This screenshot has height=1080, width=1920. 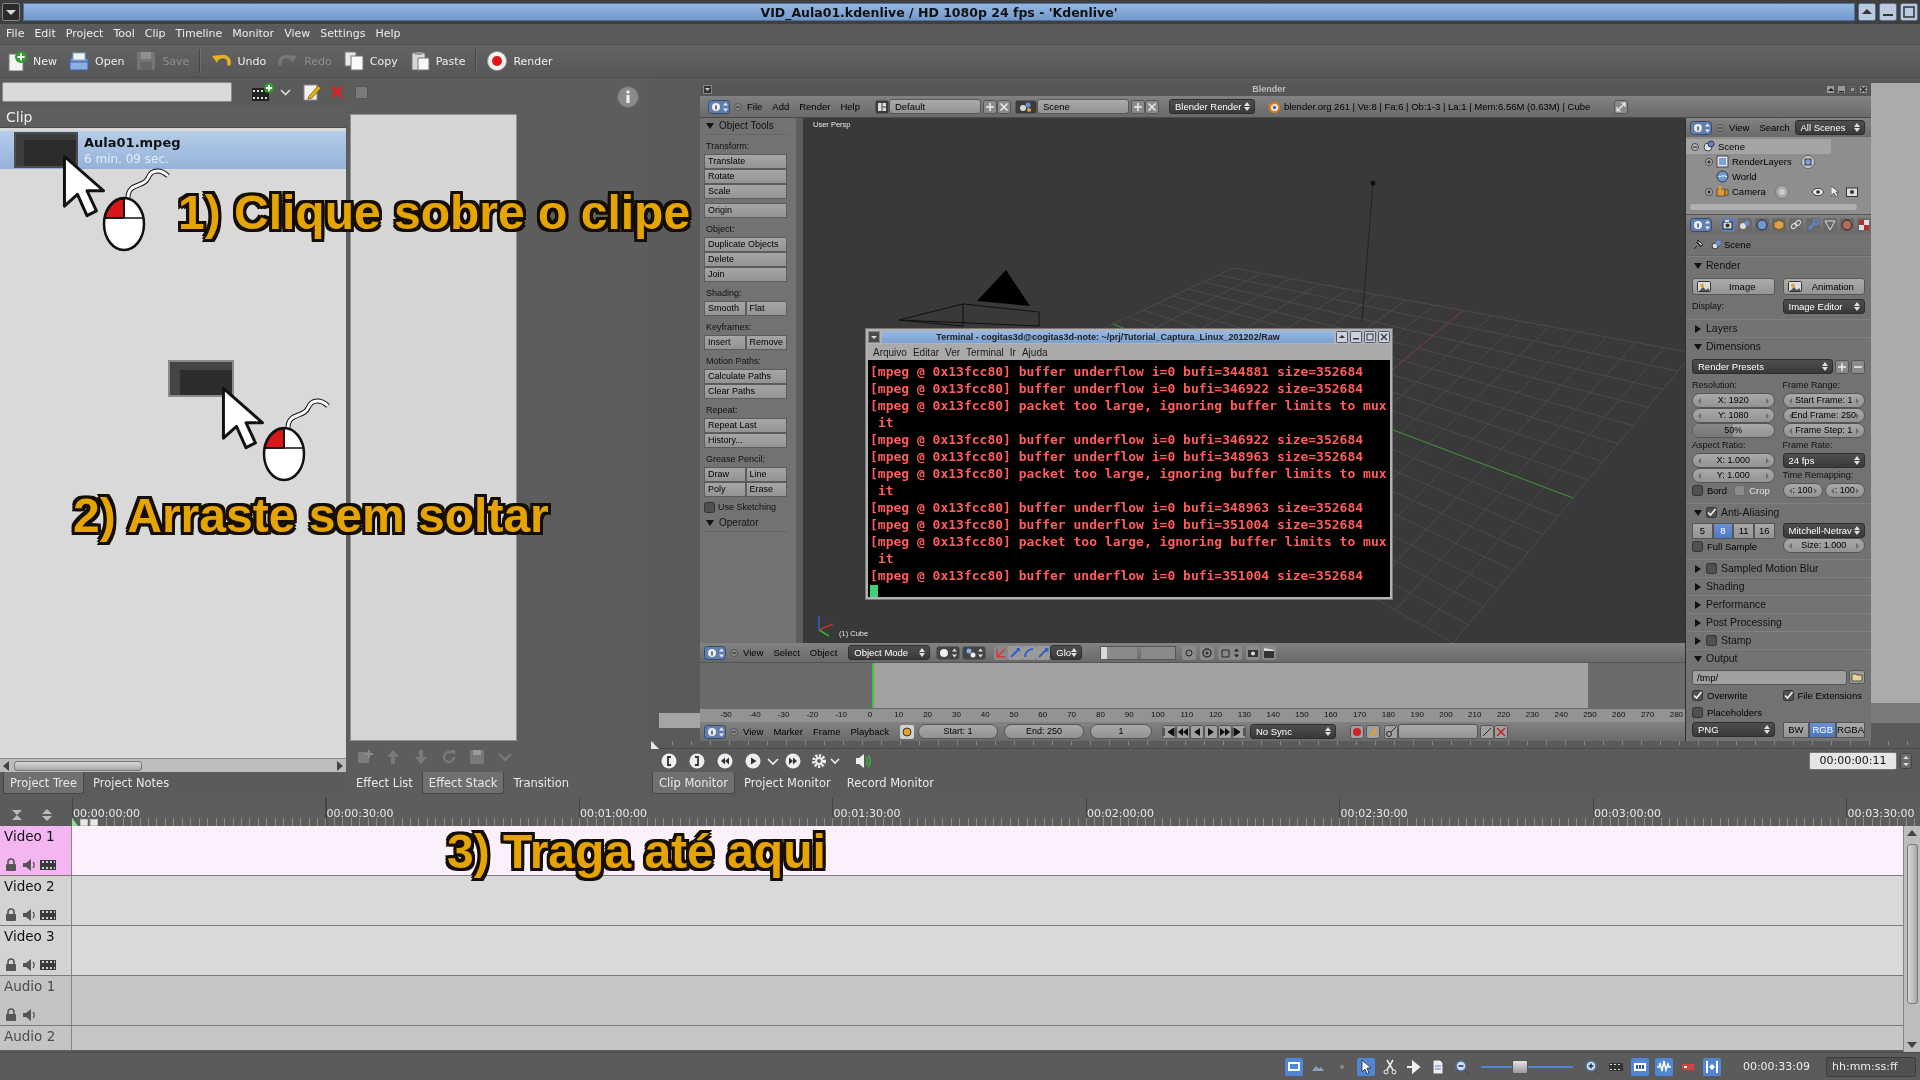 I want to click on tool-button: Rotate, so click(x=745, y=176).